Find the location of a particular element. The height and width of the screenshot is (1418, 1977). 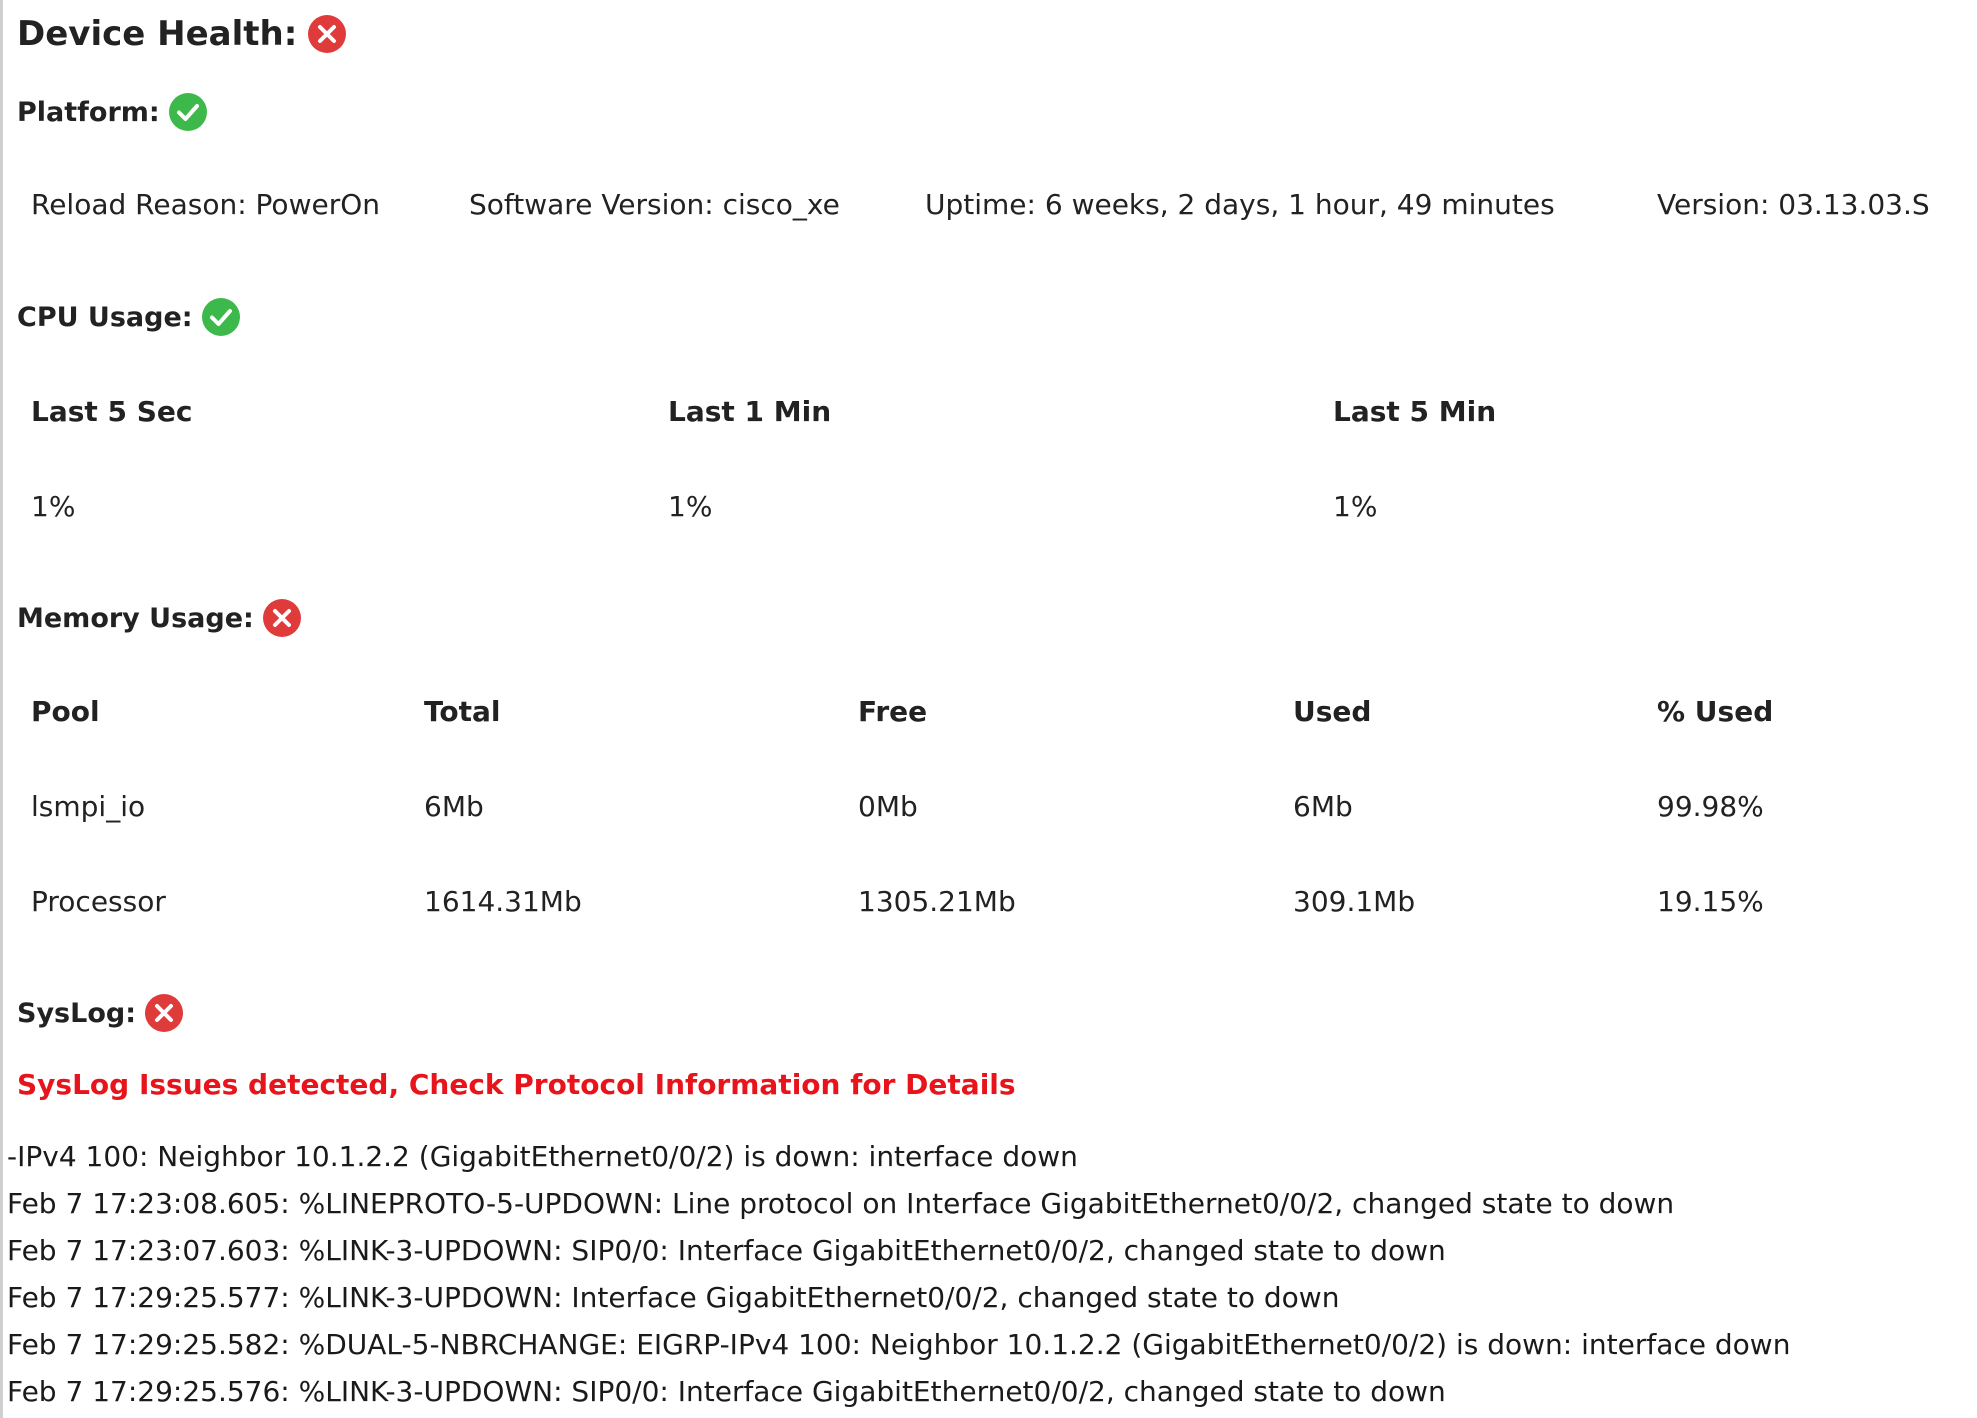

memory-header: Pool is located at coordinates (65, 711).